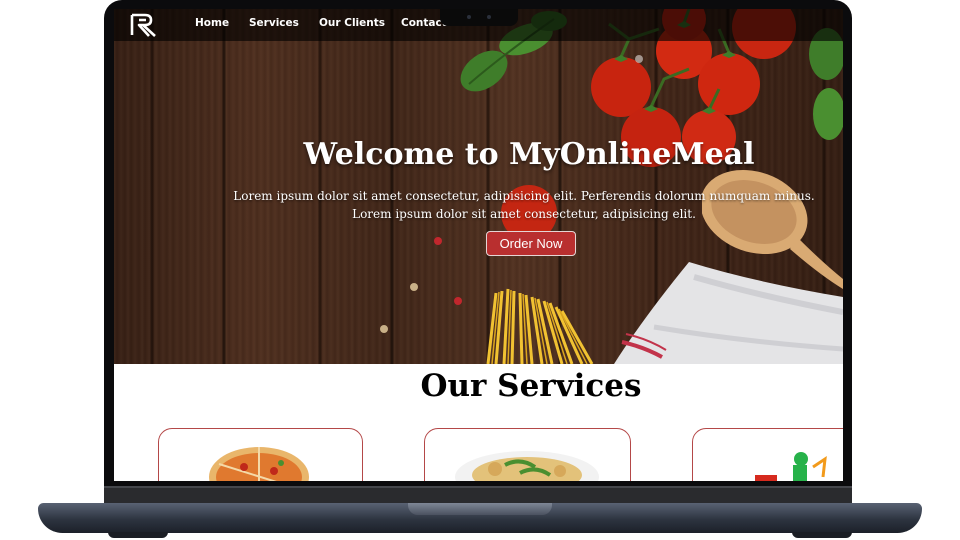  I want to click on camera-notch, so click(479, 17).